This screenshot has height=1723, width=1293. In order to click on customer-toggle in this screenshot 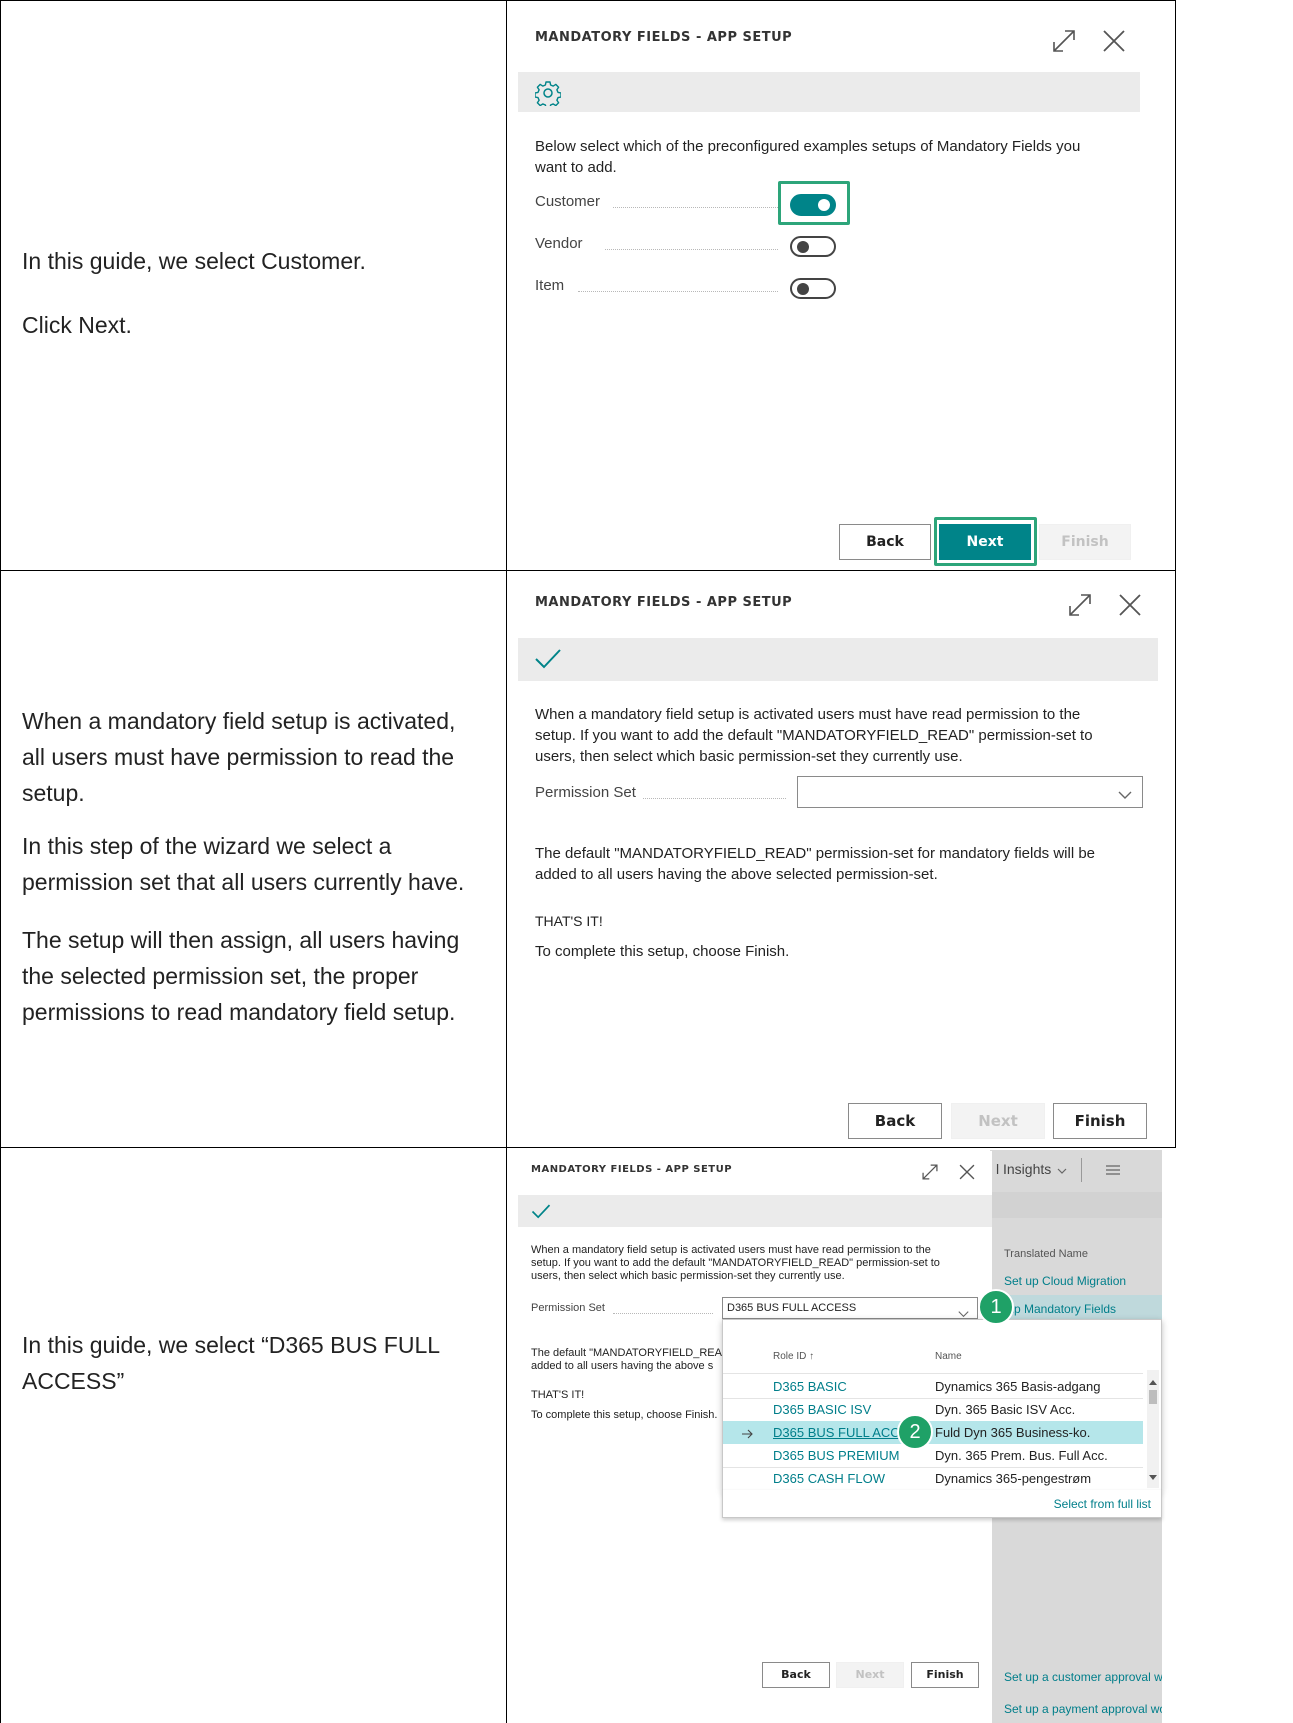, I will do `click(813, 205)`.